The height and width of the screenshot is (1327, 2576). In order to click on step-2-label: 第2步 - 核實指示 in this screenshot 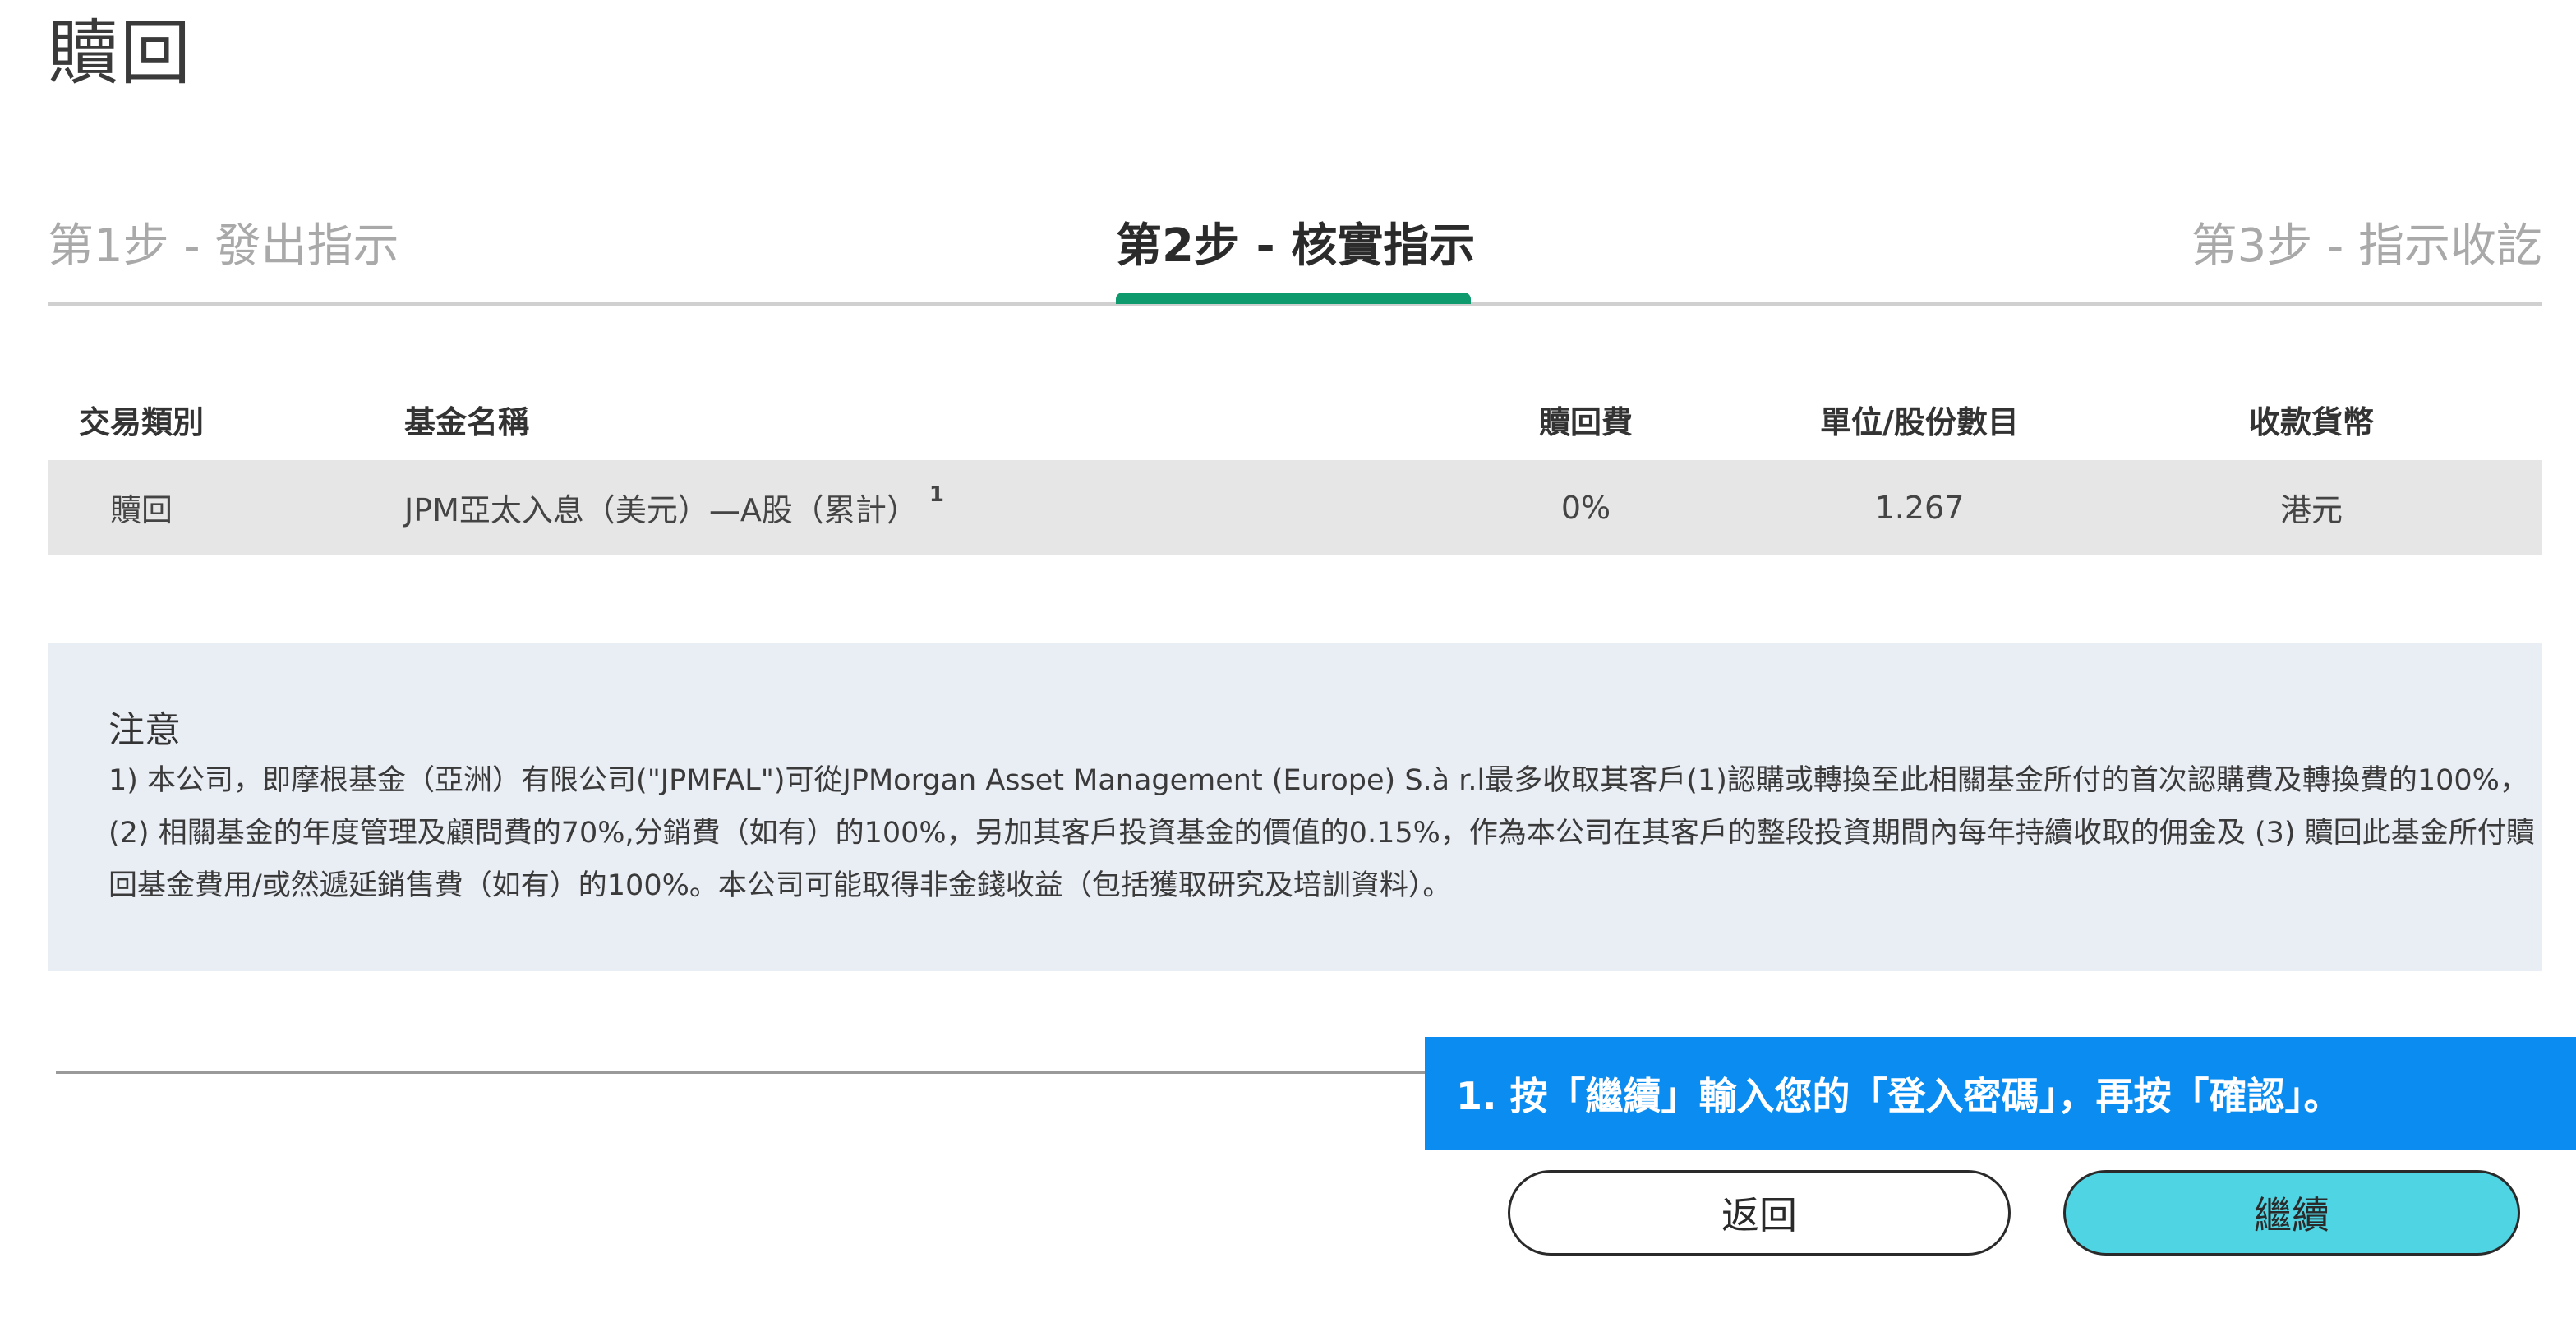, I will do `click(1296, 246)`.